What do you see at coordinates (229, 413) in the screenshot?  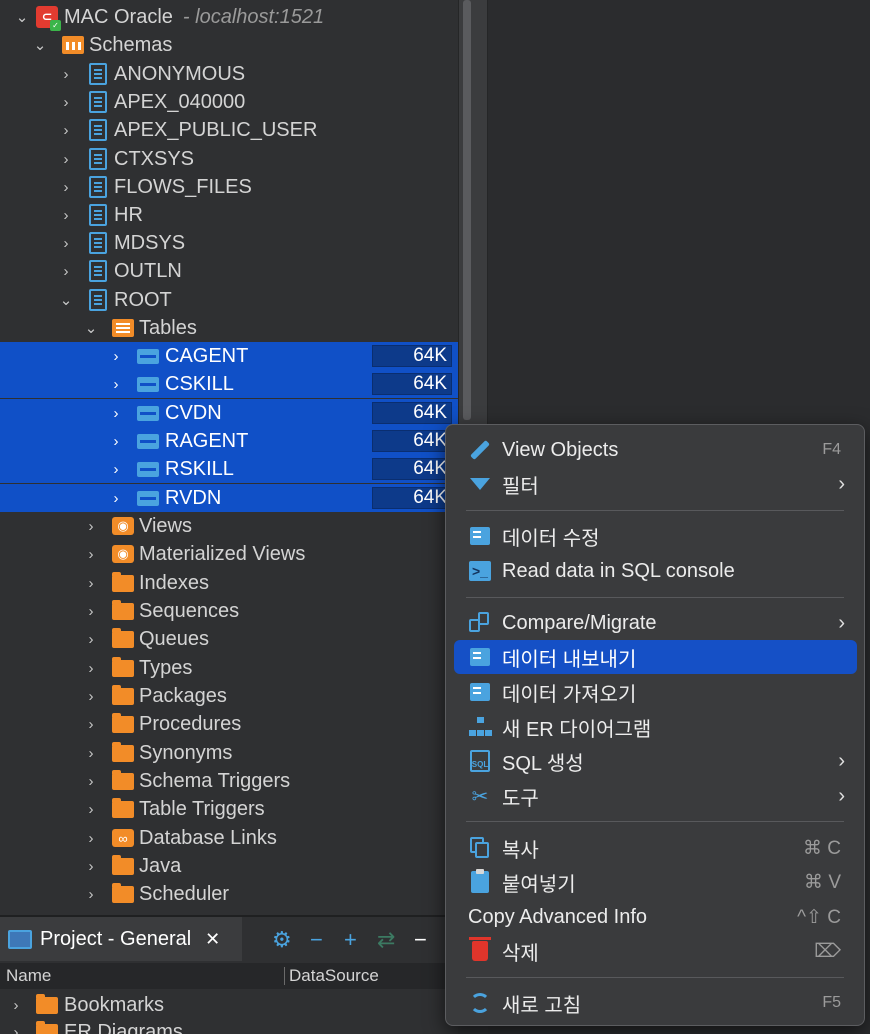 I see `tree-node-table: › CVDN 64K` at bounding box center [229, 413].